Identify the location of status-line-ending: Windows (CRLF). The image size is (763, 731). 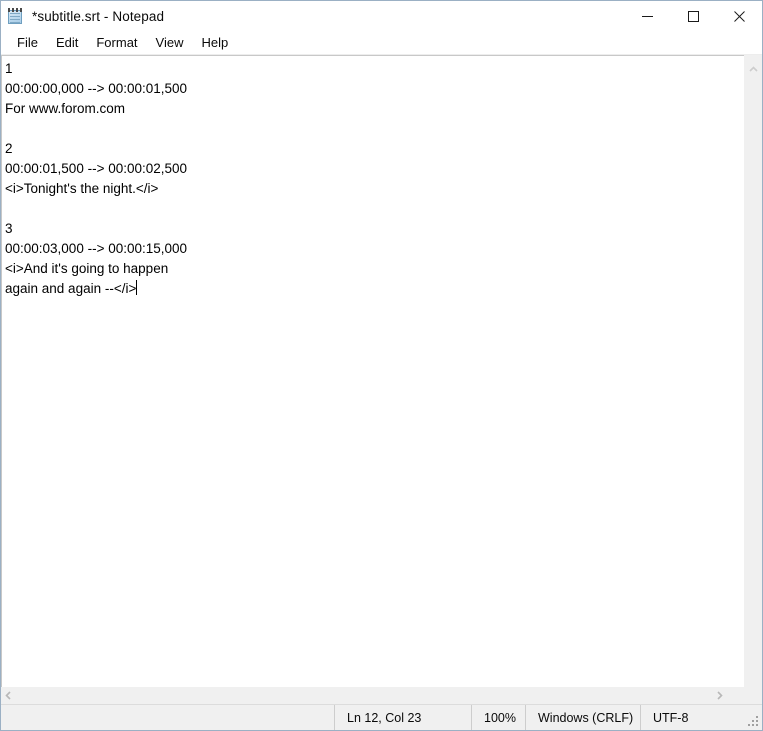
(583, 717).